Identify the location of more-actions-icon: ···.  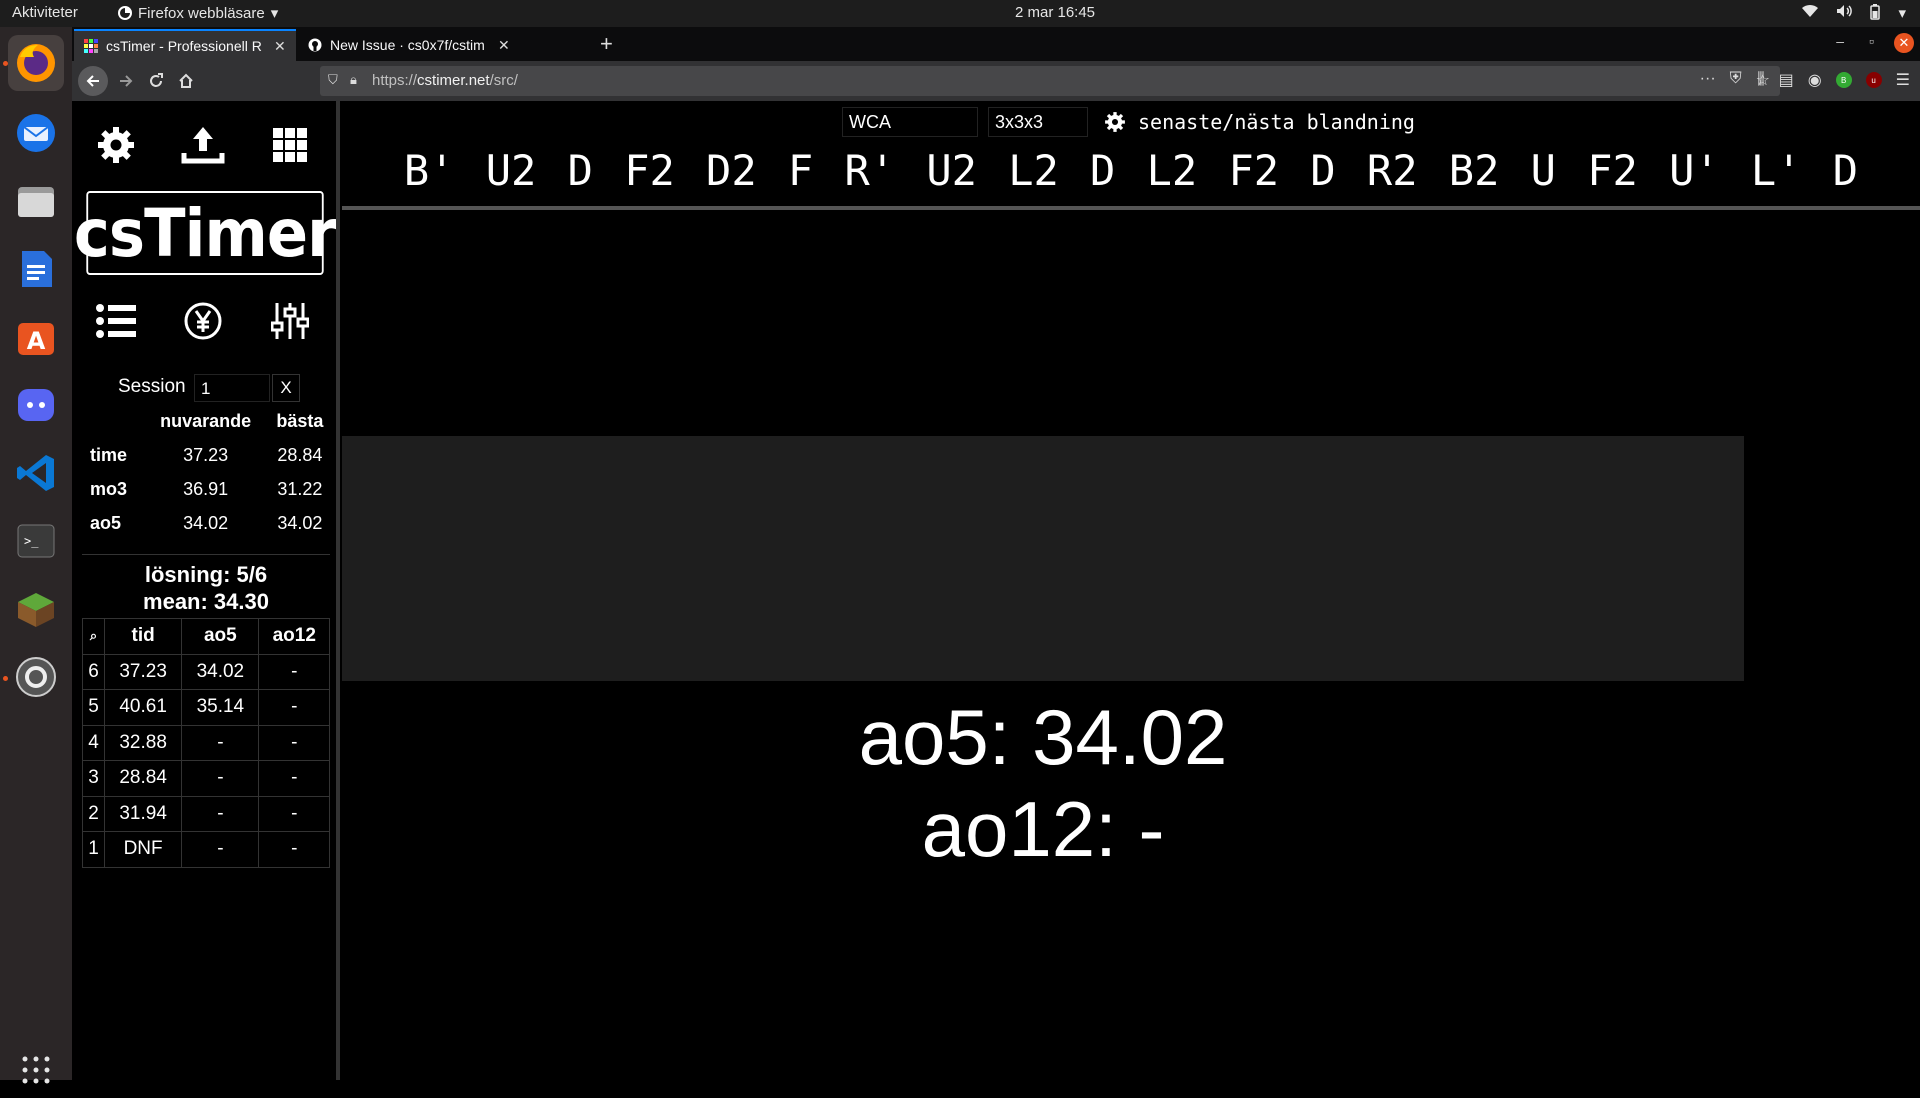
(1708, 80).